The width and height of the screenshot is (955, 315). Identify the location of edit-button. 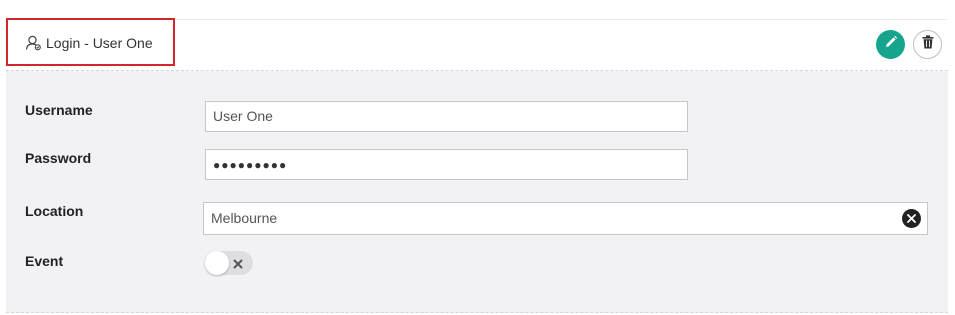
(890, 44).